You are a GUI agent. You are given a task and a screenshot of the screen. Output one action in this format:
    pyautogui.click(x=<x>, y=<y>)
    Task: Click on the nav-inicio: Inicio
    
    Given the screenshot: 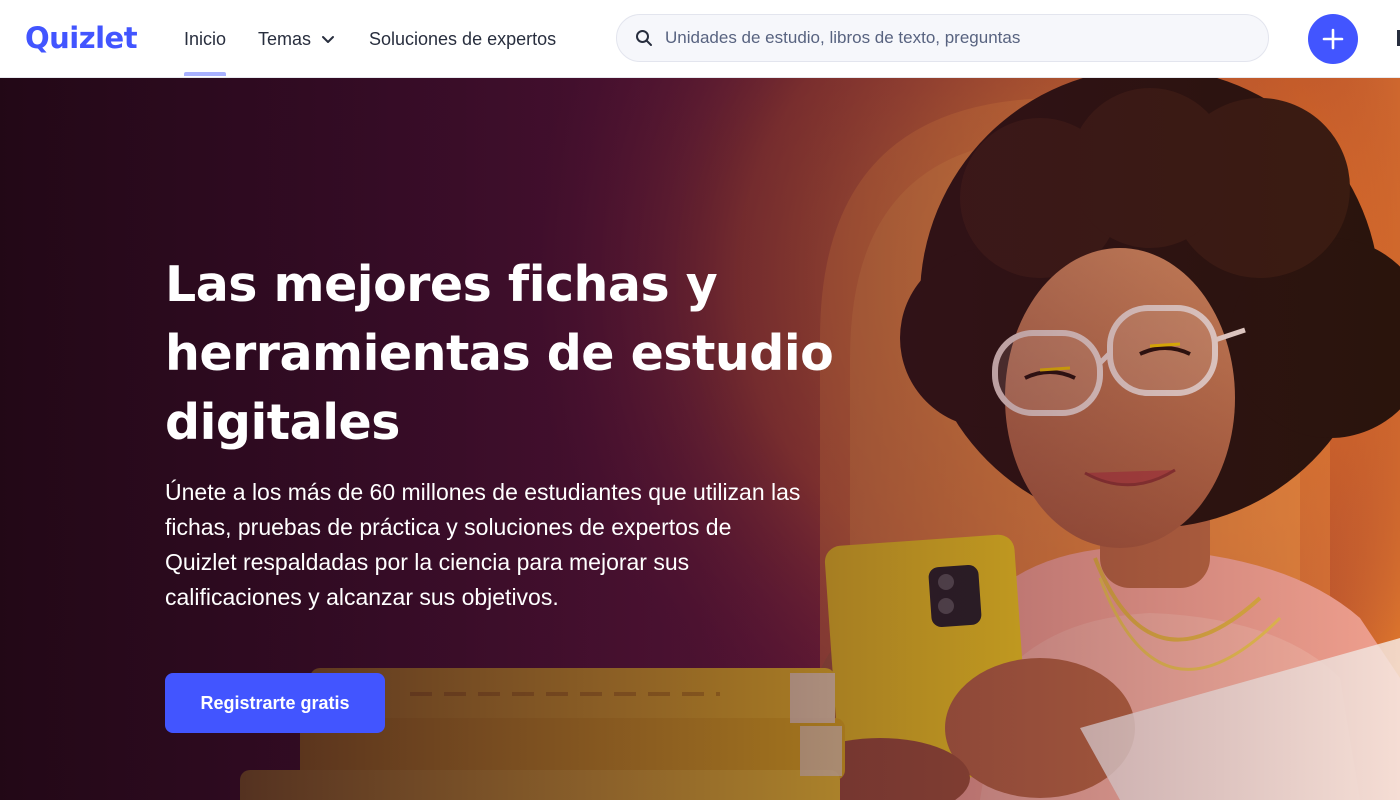 What is the action you would take?
    pyautogui.click(x=205, y=48)
    